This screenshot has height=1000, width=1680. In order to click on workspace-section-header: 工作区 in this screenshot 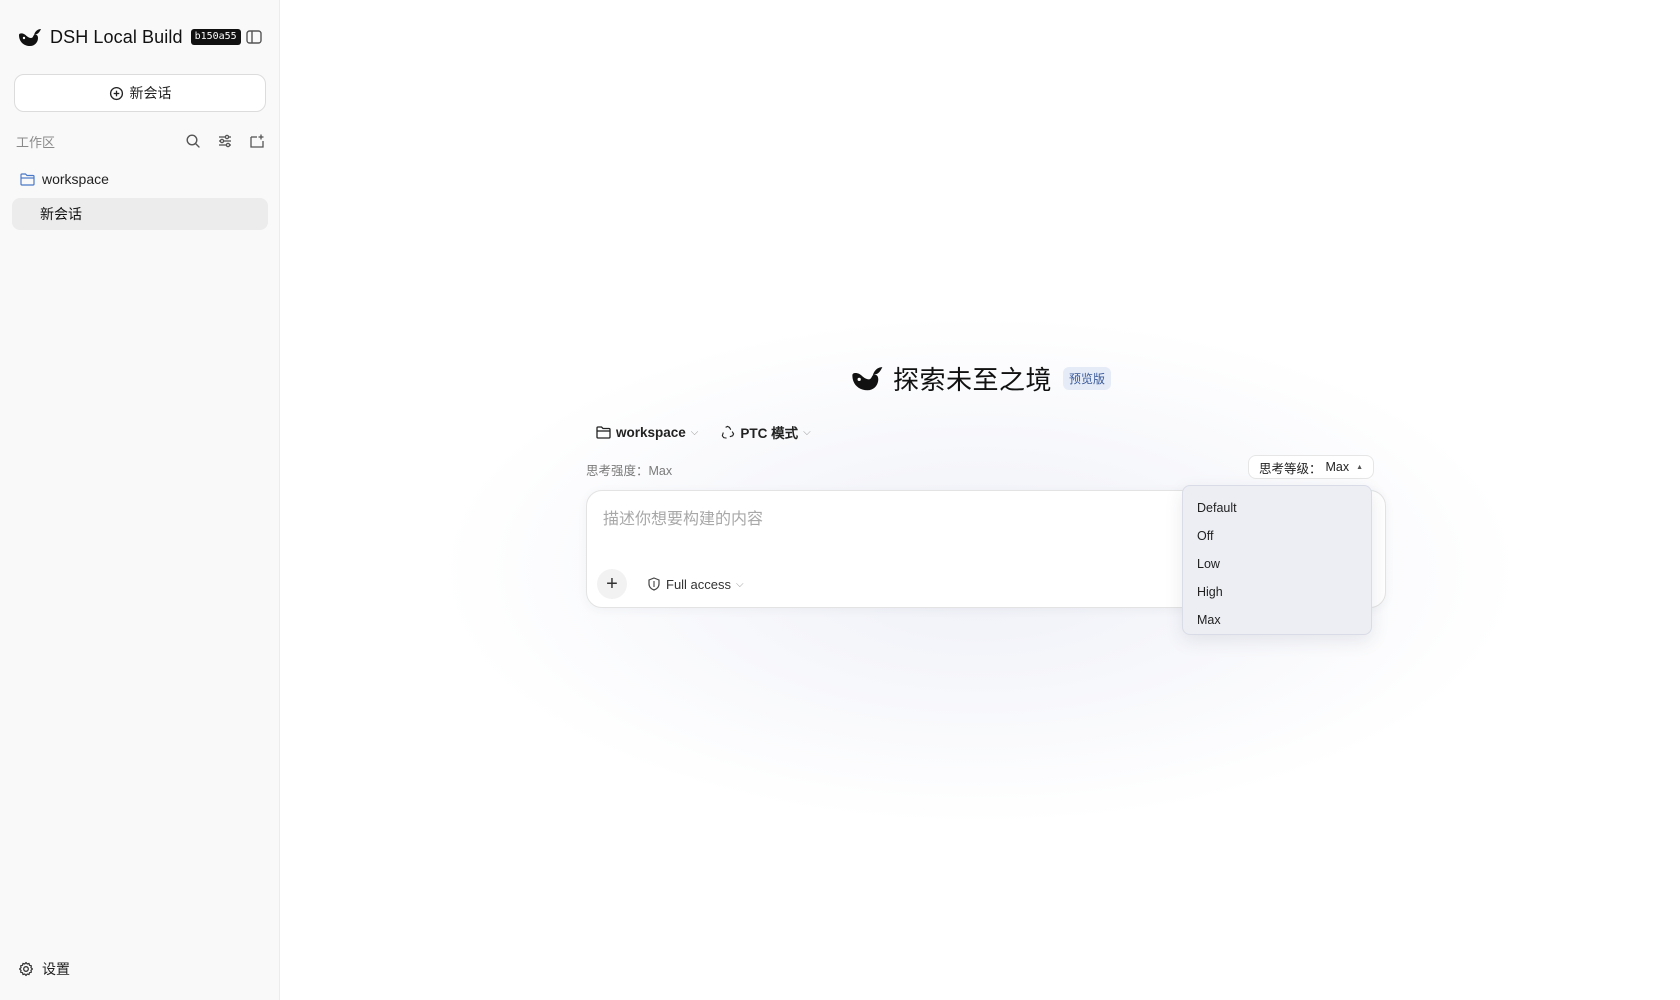, I will do `click(141, 141)`.